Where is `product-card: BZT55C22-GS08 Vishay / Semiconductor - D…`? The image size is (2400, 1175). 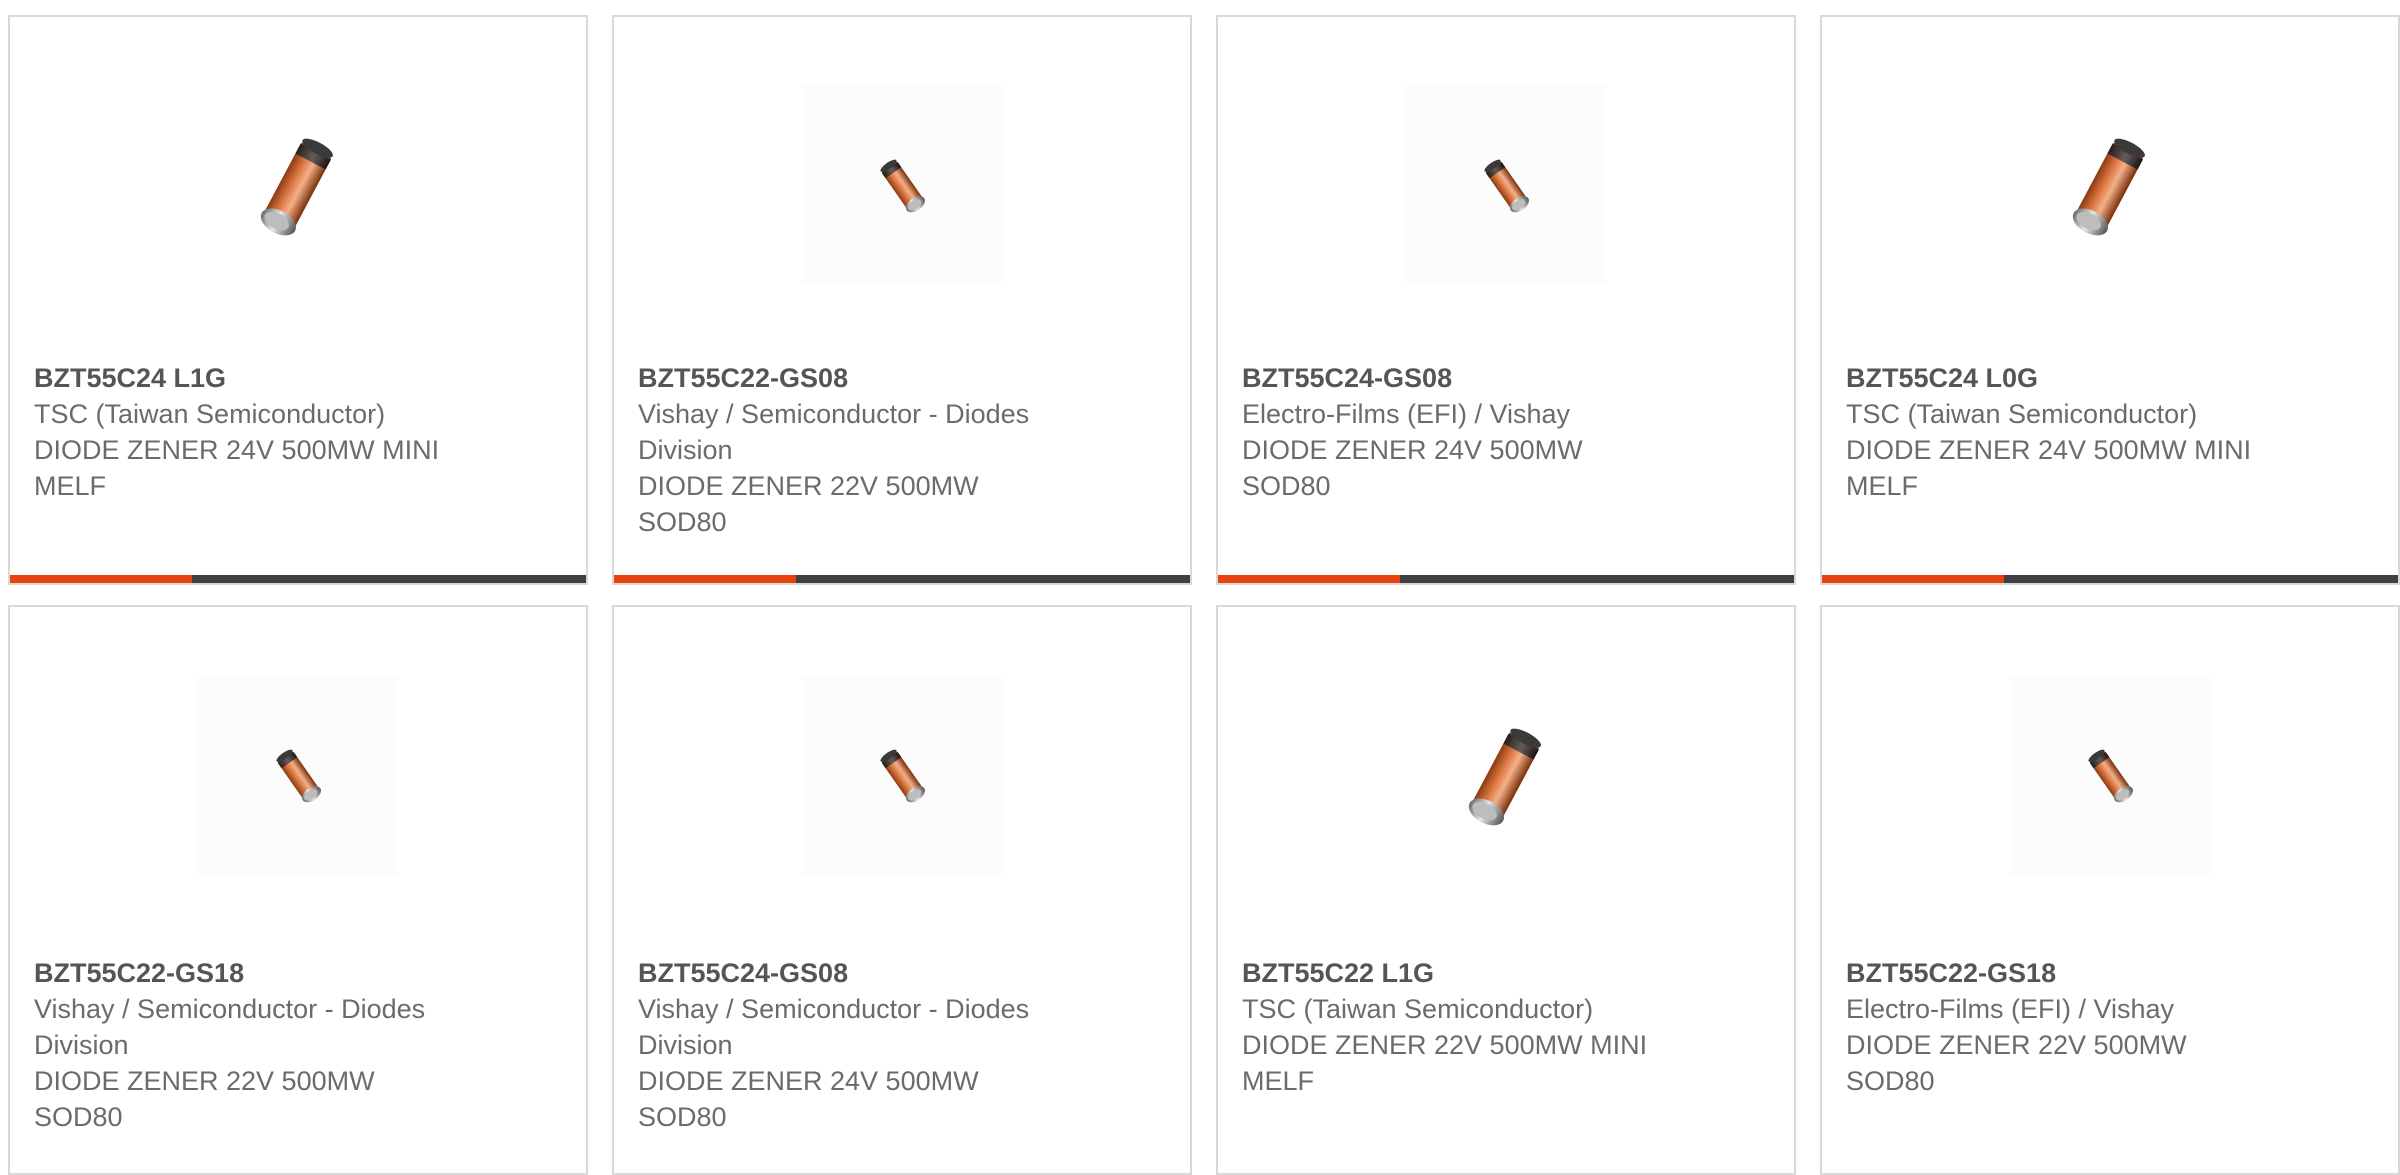 product-card: BZT55C22-GS08 Vishay / Semiconductor - D… is located at coordinates (902, 300).